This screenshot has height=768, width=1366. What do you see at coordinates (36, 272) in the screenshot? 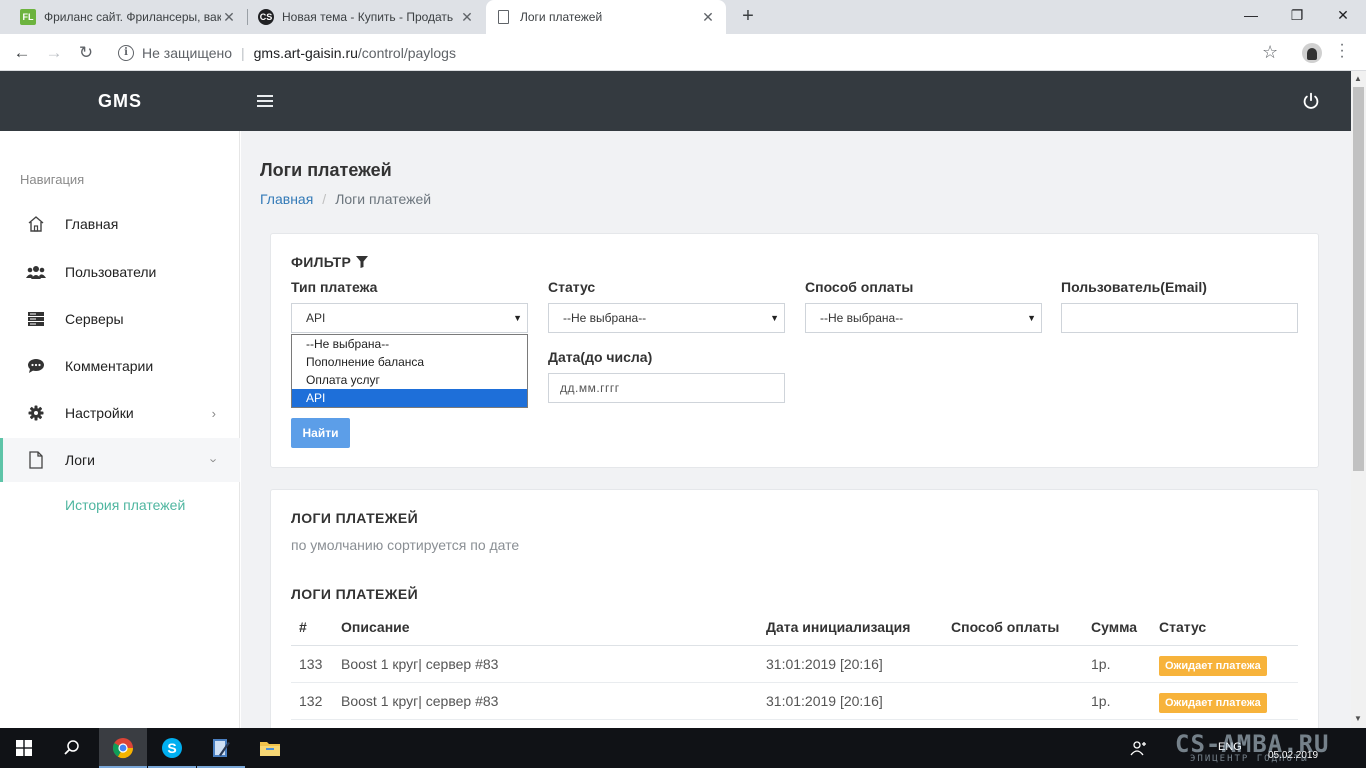
I see `users-icon` at bounding box center [36, 272].